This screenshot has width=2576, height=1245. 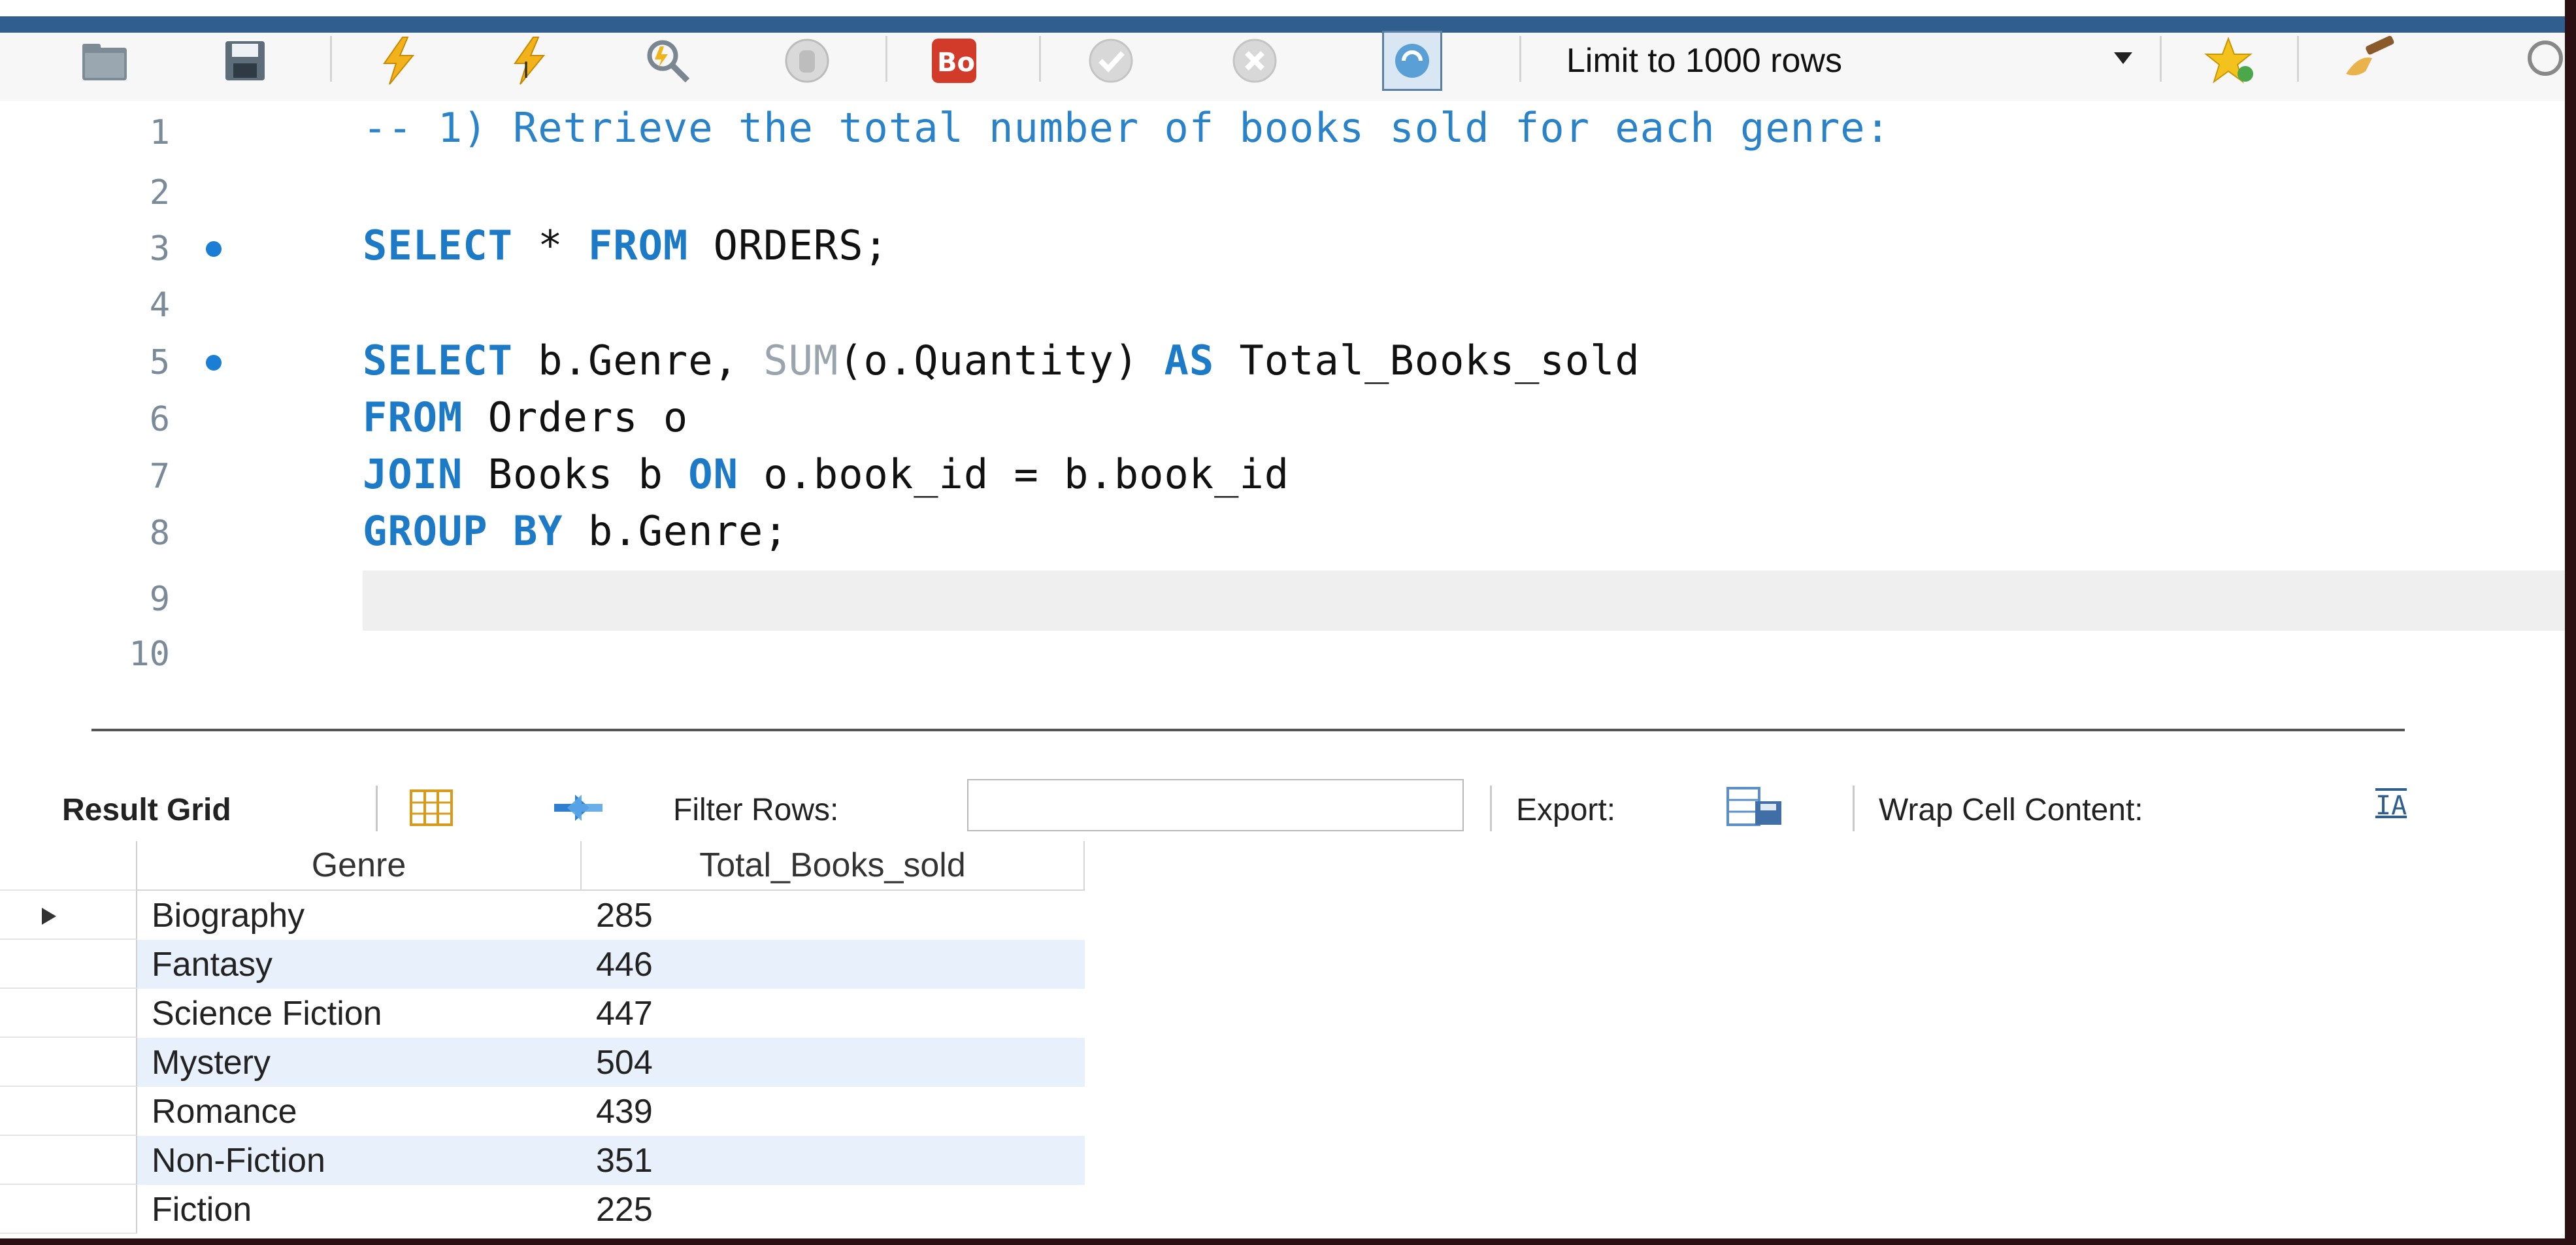 What do you see at coordinates (359, 964) in the screenshot?
I see `table-cell: Fantasy` at bounding box center [359, 964].